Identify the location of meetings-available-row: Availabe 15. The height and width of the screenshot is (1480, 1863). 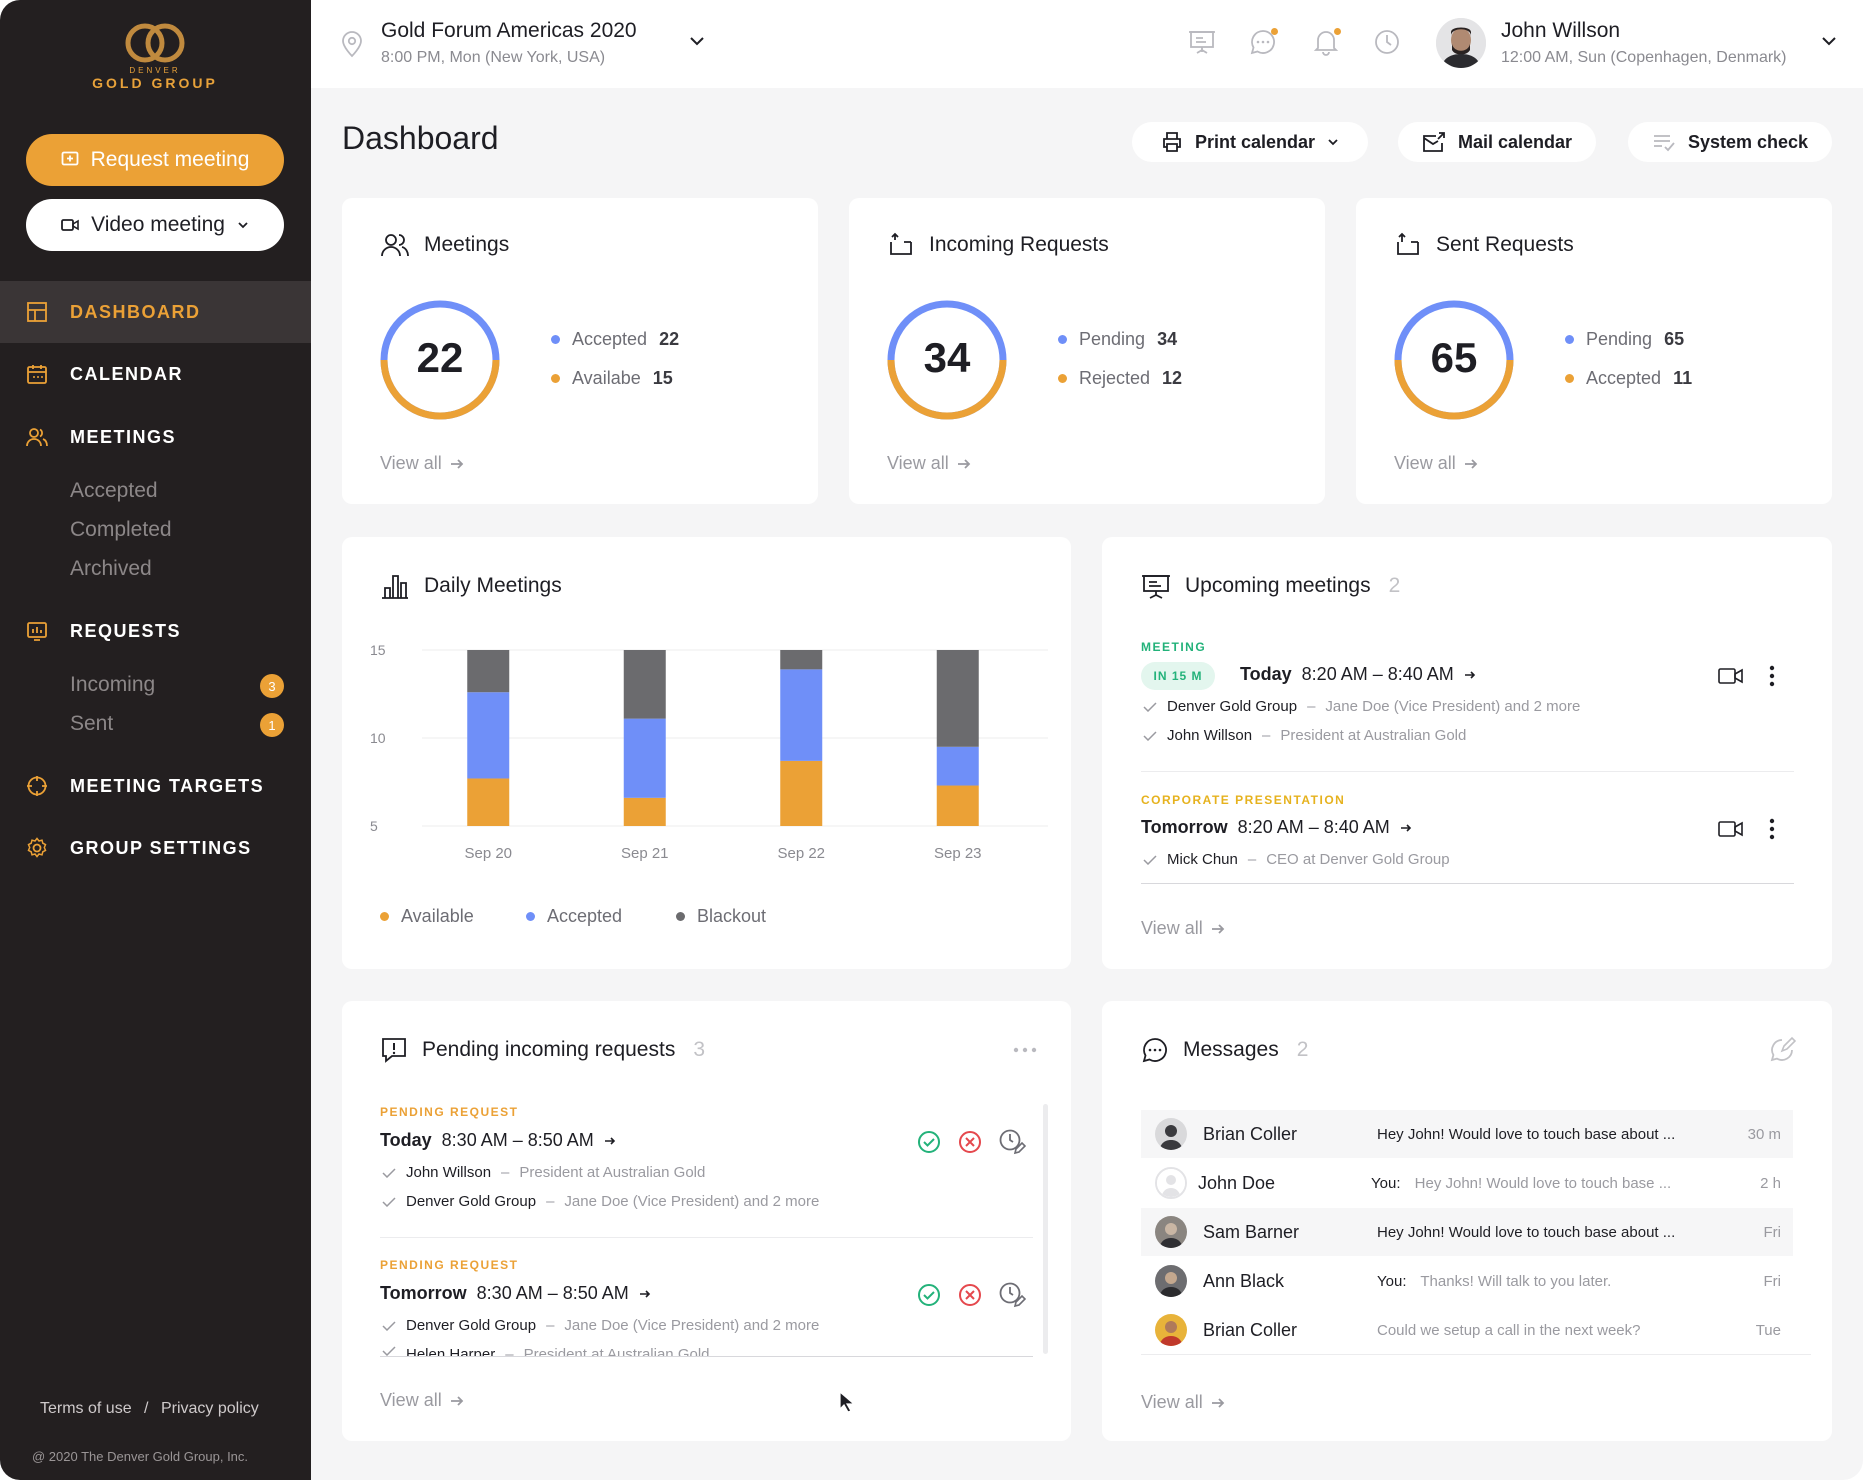
(612, 378).